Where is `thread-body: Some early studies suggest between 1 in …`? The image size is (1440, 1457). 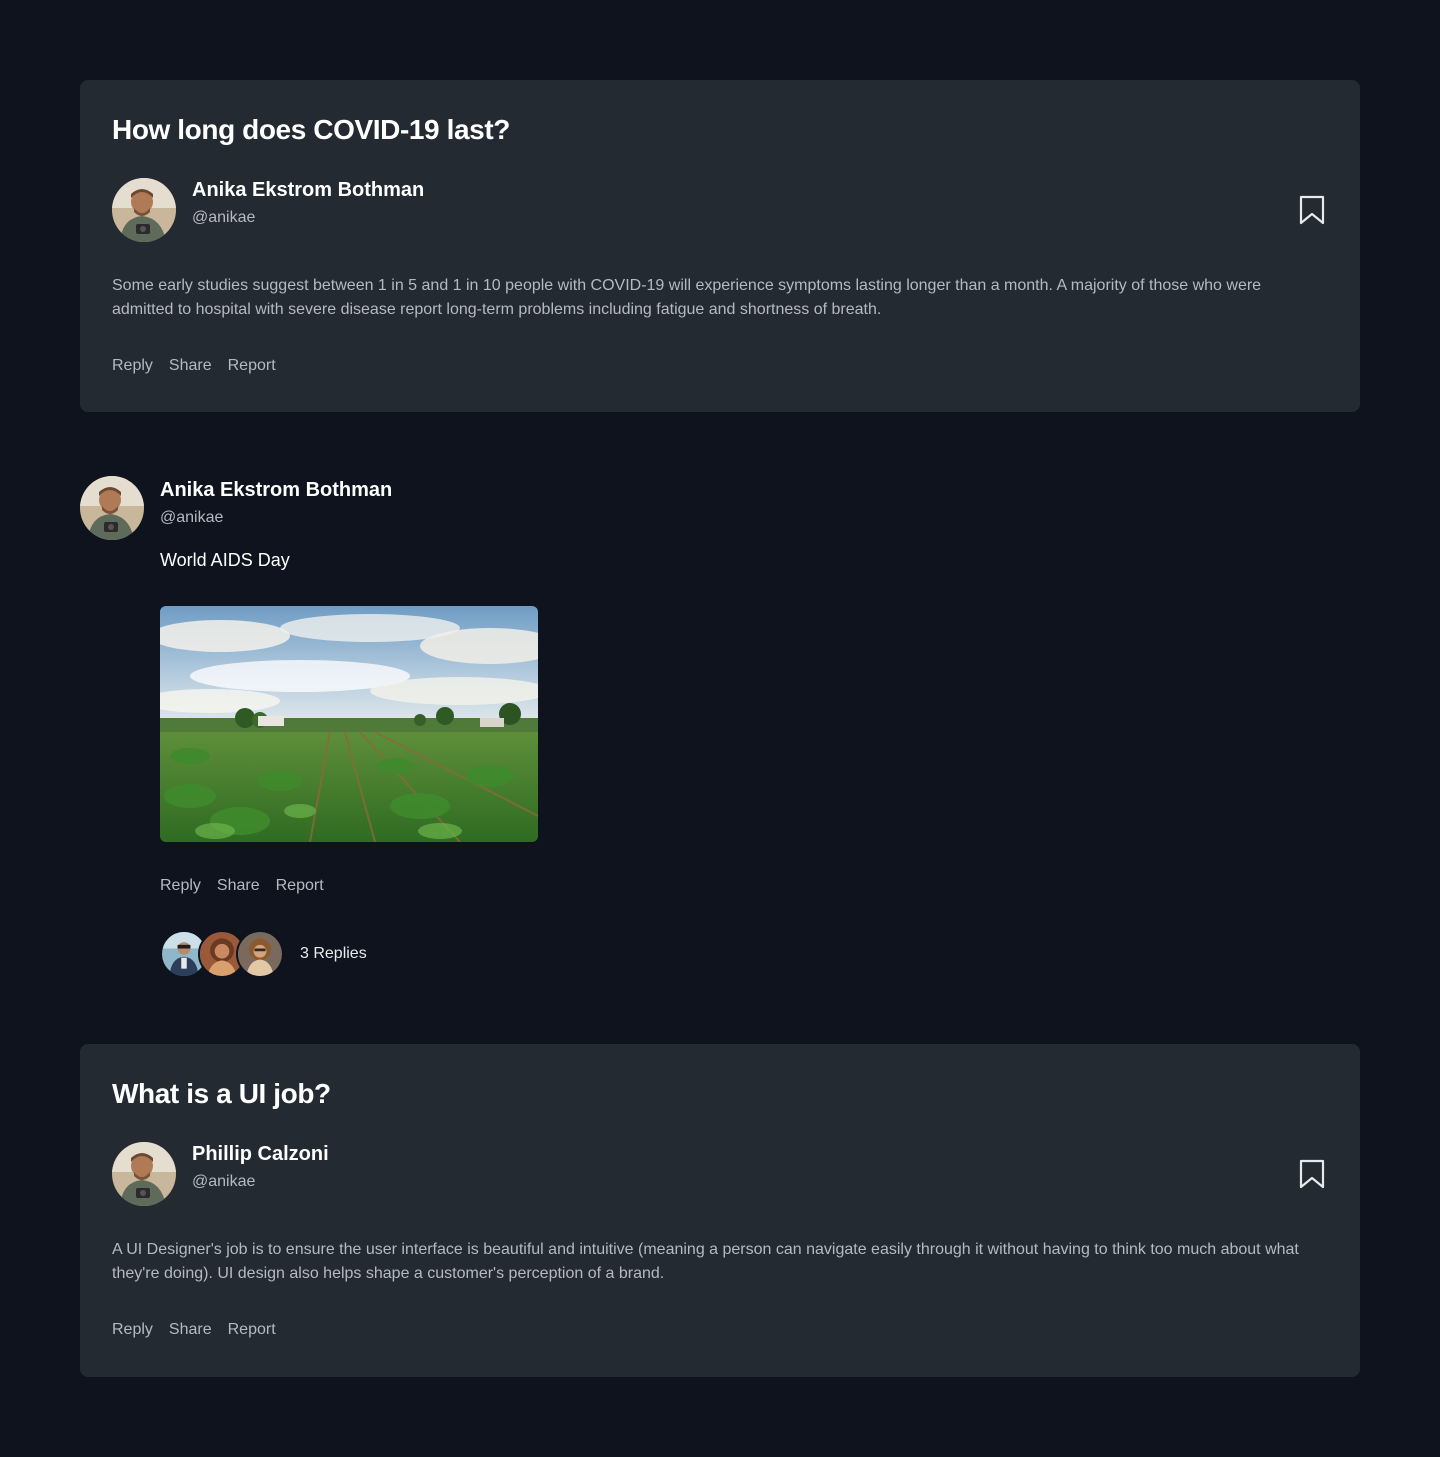
thread-body: Some early studies suggest between 1 in … is located at coordinates (687, 297).